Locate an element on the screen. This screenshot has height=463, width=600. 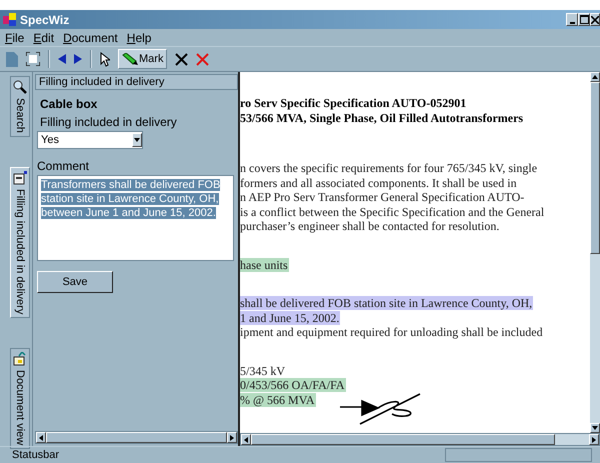
scroll-down-icon is located at coordinates (595, 428).